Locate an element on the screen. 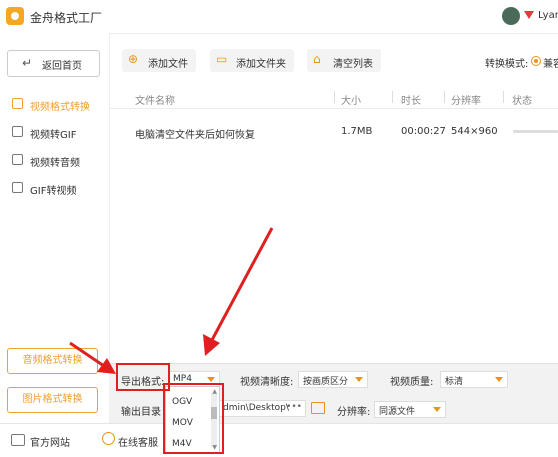 The width and height of the screenshot is (558, 457). annotation-box-export-format is located at coordinates (143, 377).